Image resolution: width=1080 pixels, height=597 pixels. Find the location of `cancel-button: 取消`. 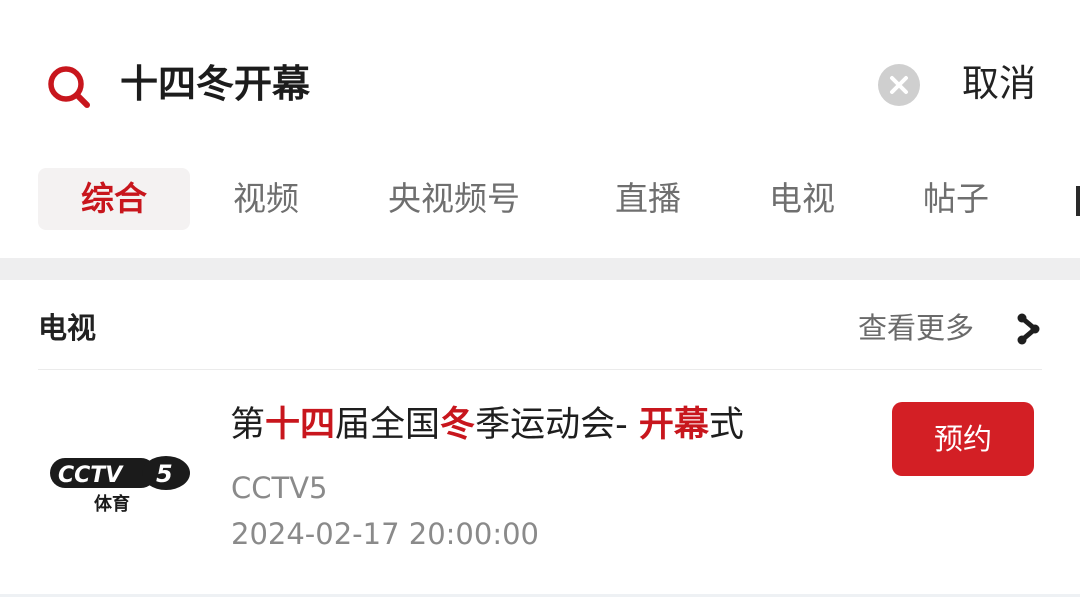

cancel-button: 取消 is located at coordinates (999, 84).